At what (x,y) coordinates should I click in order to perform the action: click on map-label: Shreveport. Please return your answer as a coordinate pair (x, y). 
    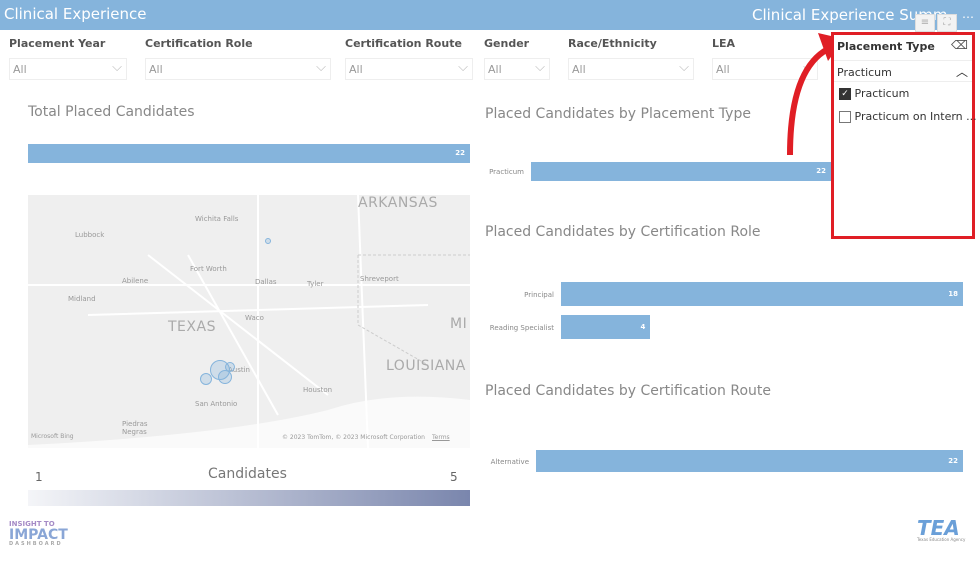
    Looking at the image, I should click on (379, 279).